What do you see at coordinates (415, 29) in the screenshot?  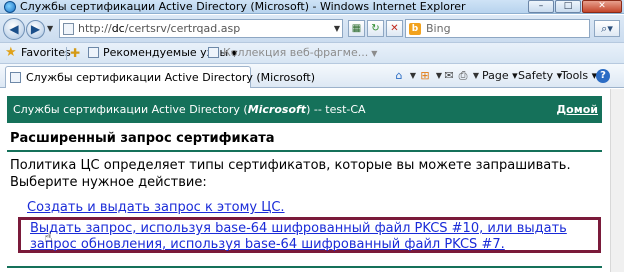 I see `bing-icon: b` at bounding box center [415, 29].